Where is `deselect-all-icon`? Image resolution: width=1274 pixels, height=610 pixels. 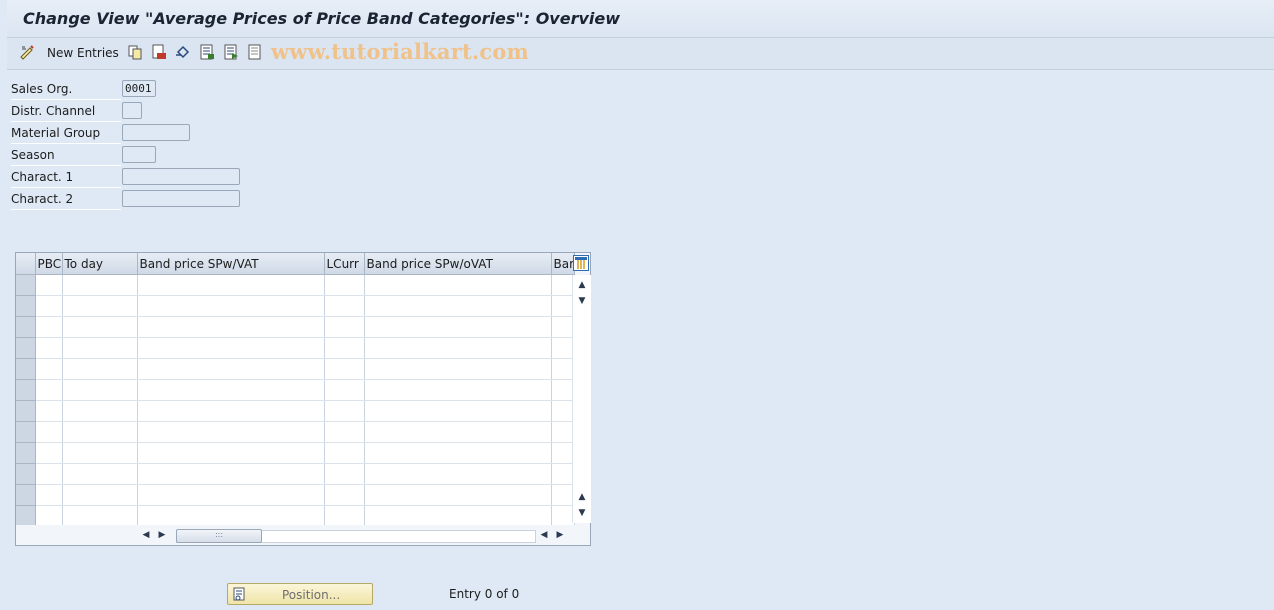 deselect-all-icon is located at coordinates (255, 52).